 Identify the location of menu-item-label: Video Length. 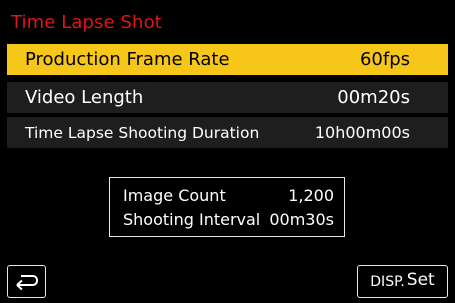
(84, 97).